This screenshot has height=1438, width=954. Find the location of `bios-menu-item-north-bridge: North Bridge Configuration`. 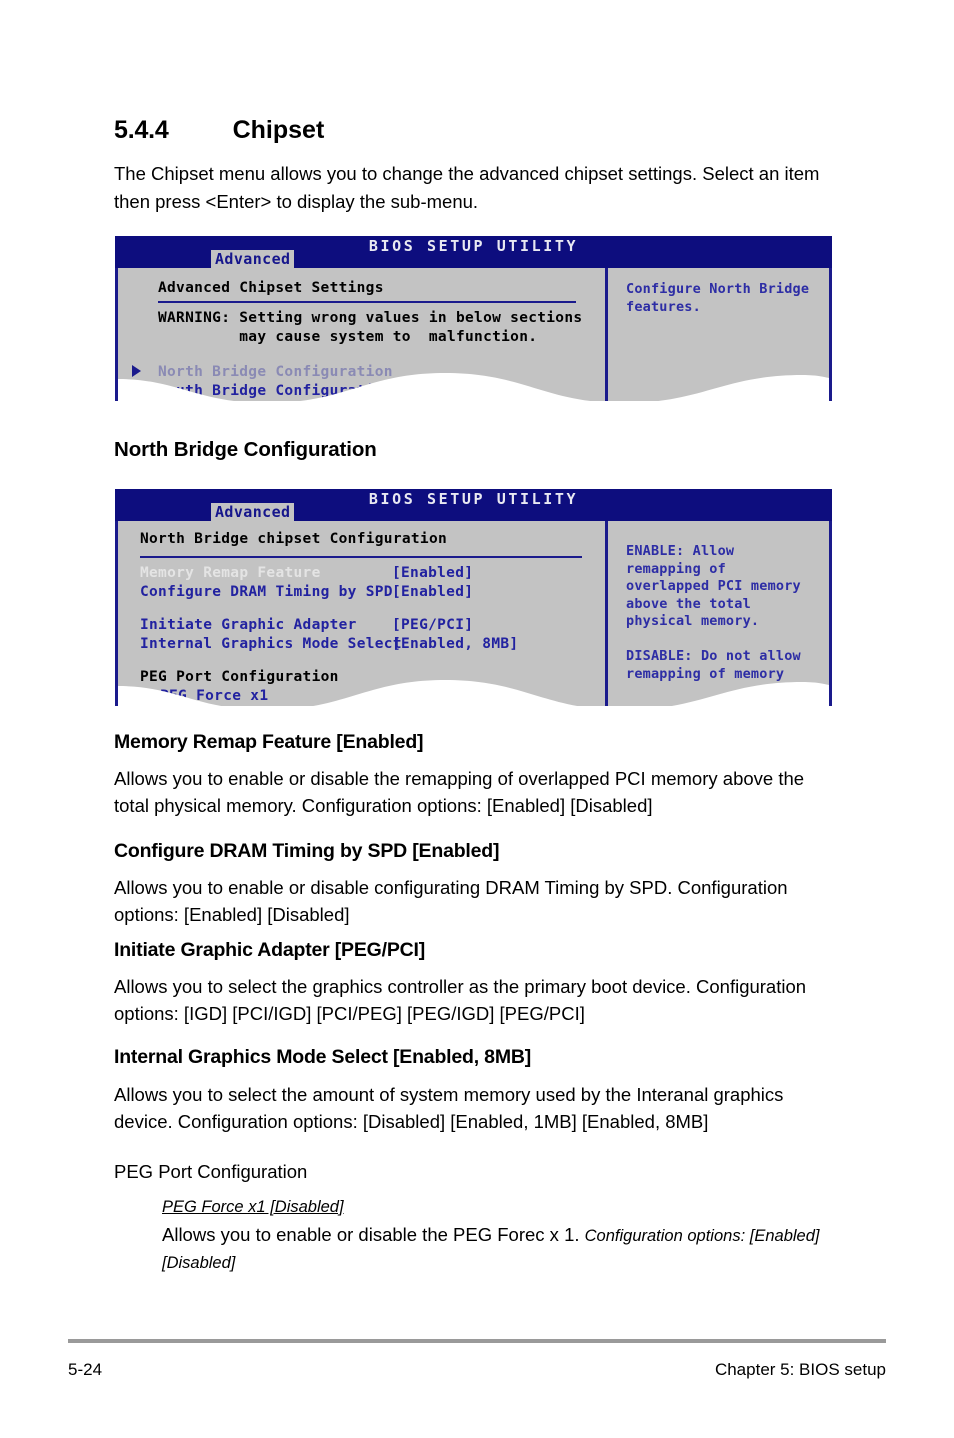

bios-menu-item-north-bridge: North Bridge Configuration is located at coordinates (368, 372).